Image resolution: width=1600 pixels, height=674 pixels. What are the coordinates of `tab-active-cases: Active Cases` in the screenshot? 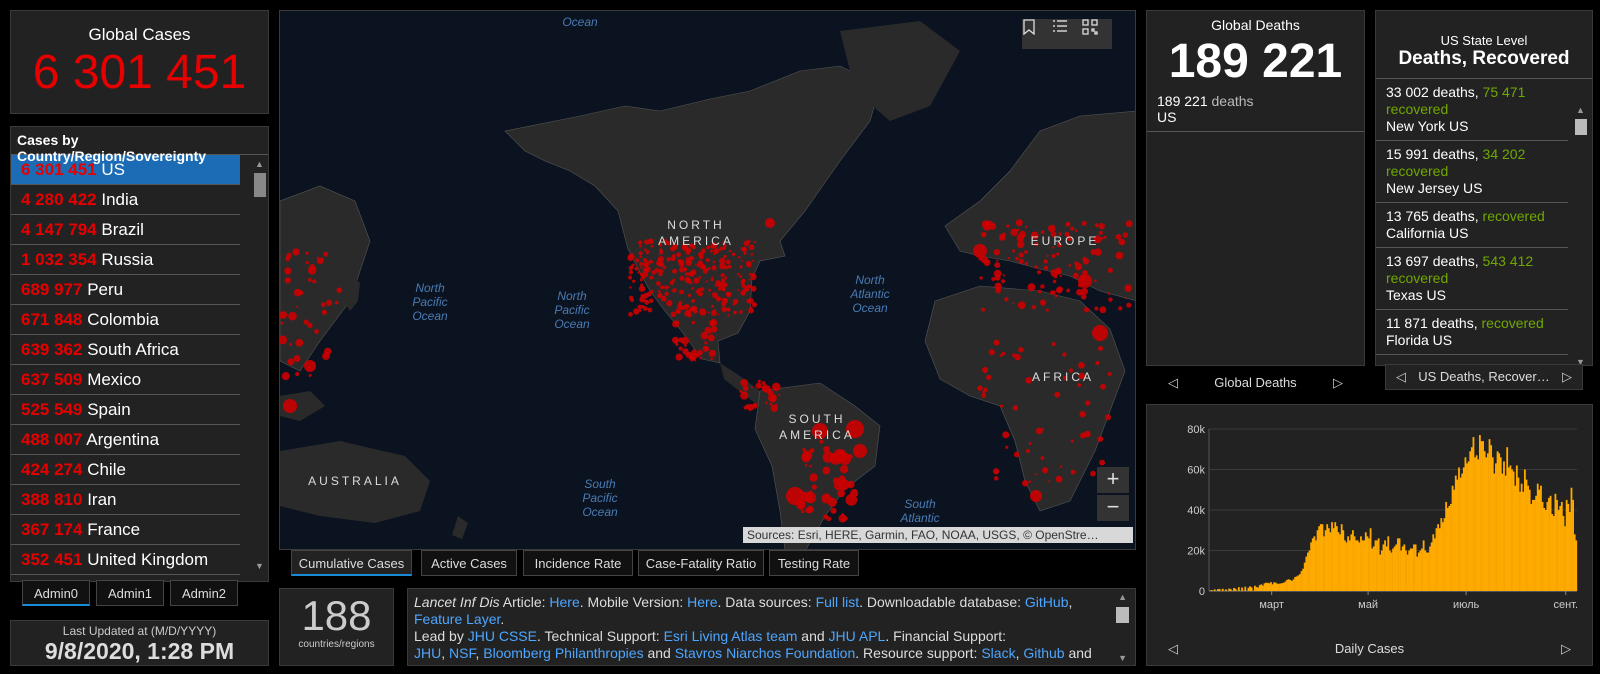 It's located at (469, 563).